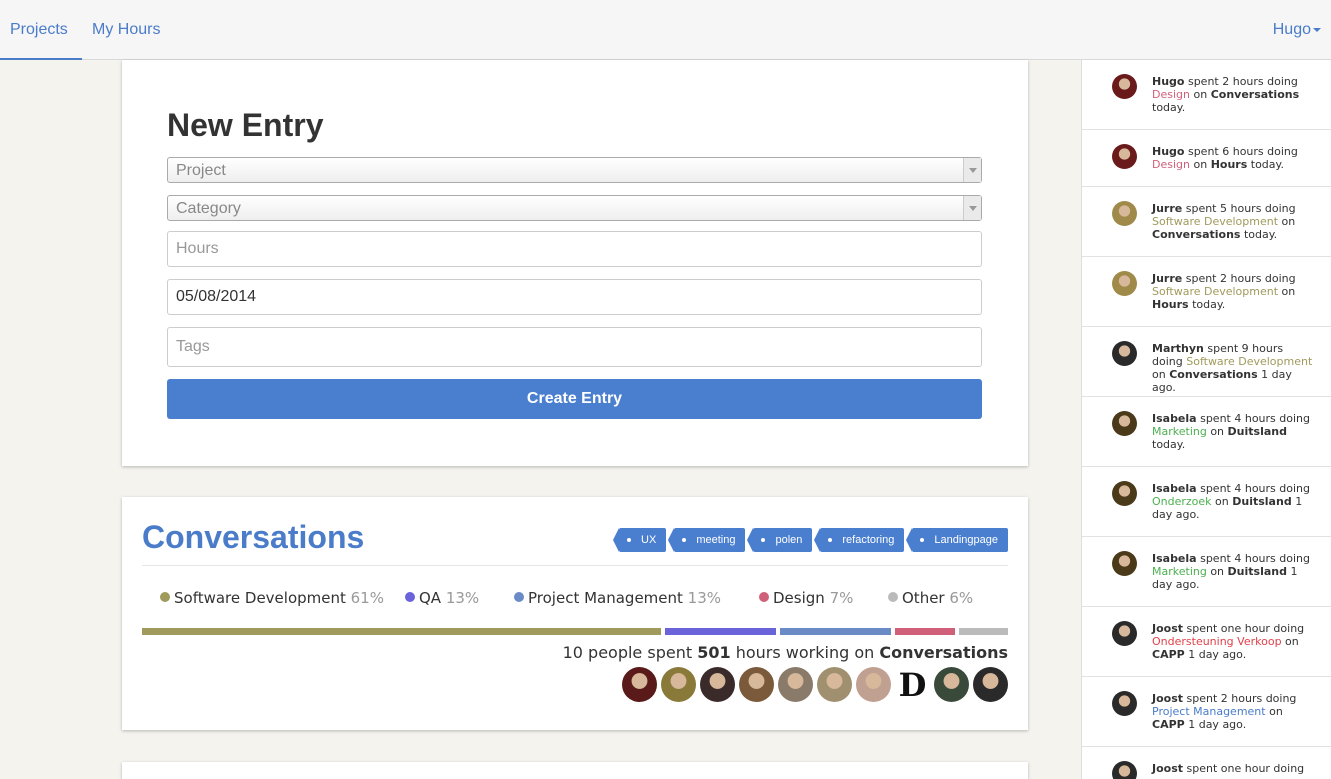 The width and height of the screenshot is (1331, 779). I want to click on project-title: Conversations, so click(253, 537).